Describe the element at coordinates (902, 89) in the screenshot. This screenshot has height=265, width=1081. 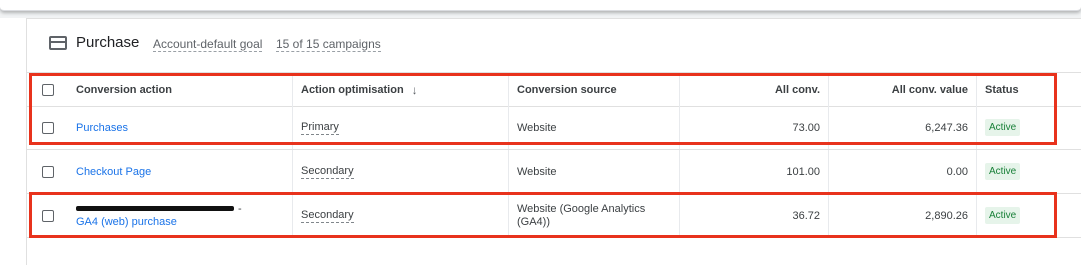
I see `header-all-conv-value: All conv. value` at that location.